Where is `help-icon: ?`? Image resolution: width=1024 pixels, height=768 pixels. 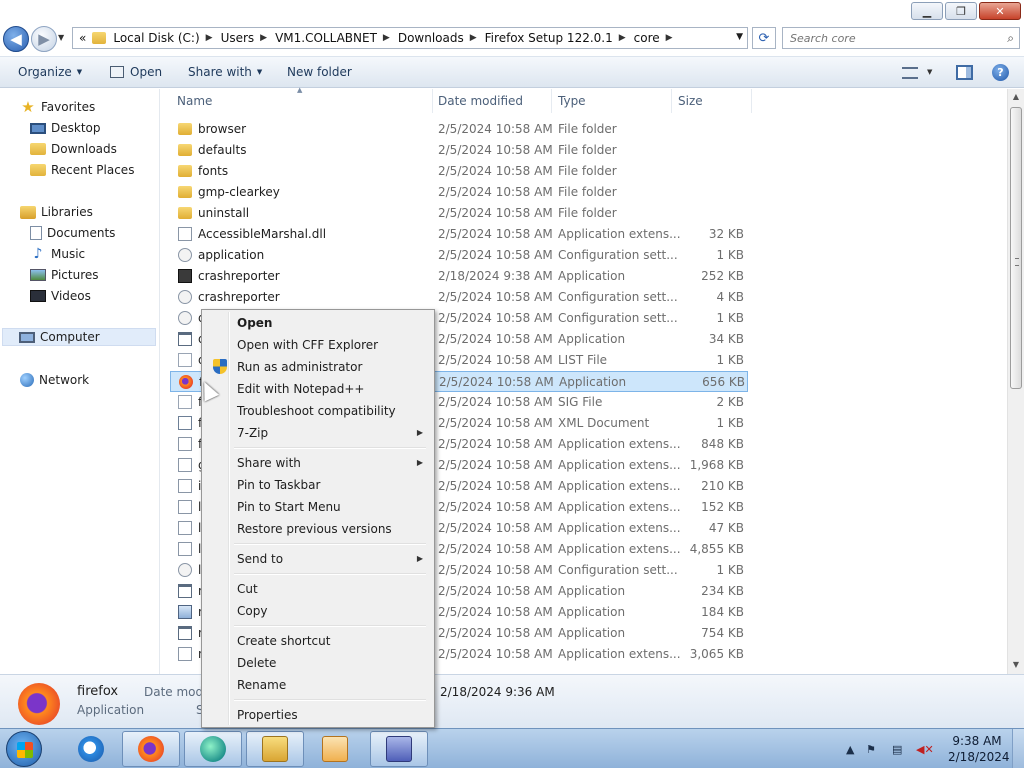 help-icon: ? is located at coordinates (1000, 72).